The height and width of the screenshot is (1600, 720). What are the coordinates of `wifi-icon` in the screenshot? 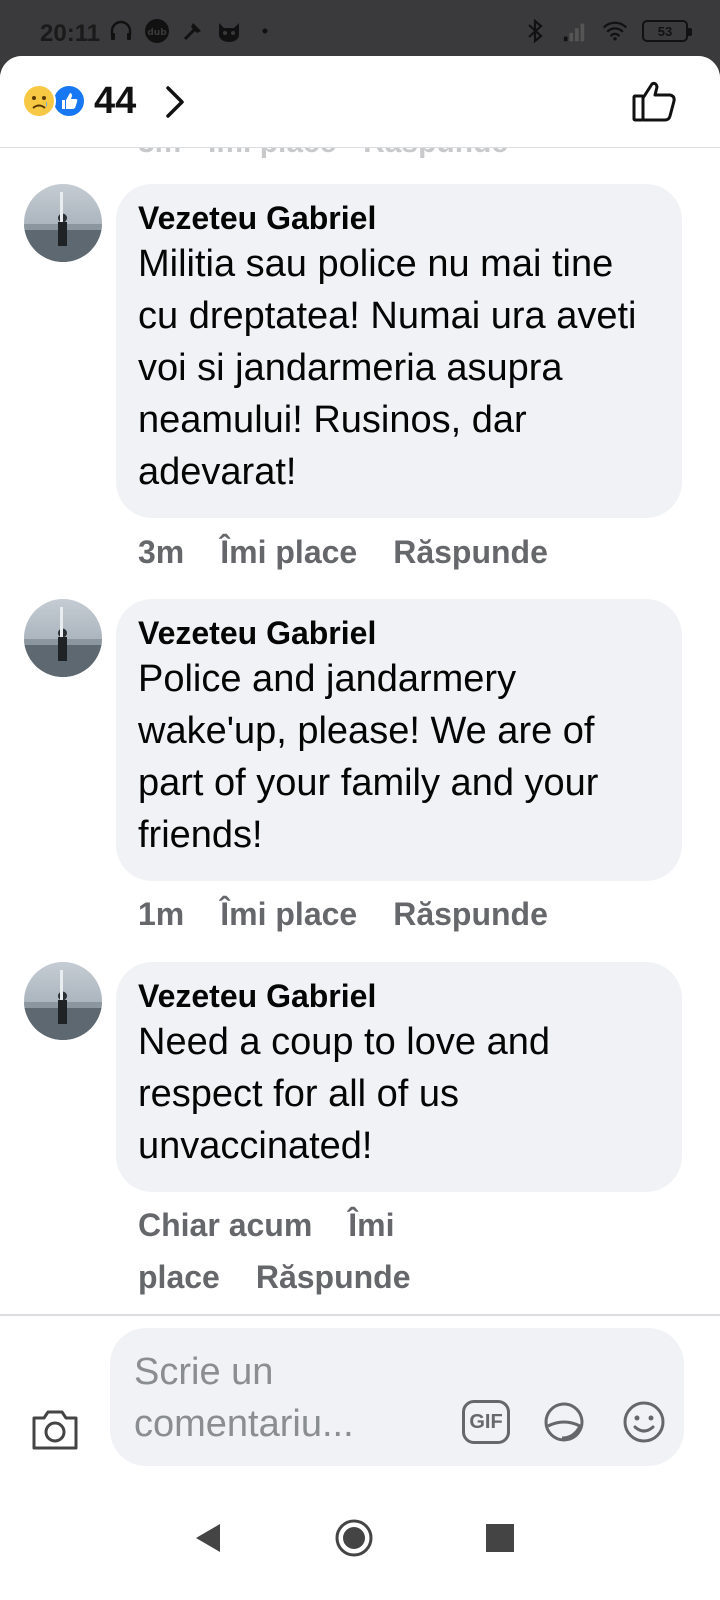 It's located at (615, 31).